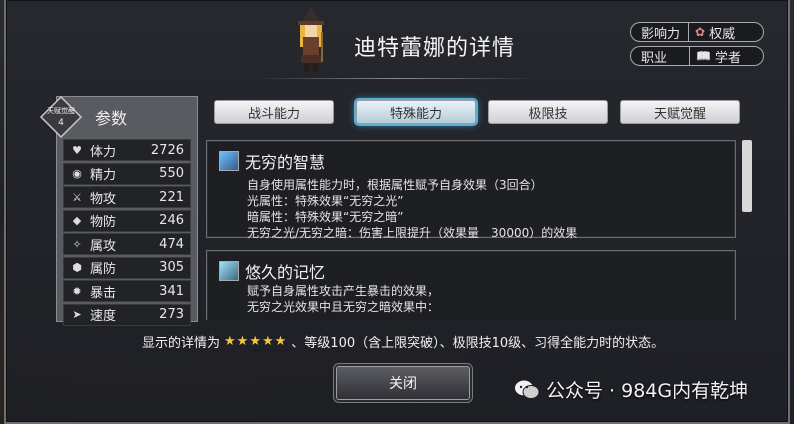 The width and height of the screenshot is (794, 424). I want to click on watermark-text: 公众号 · 984G内有乾坤, so click(647, 391).